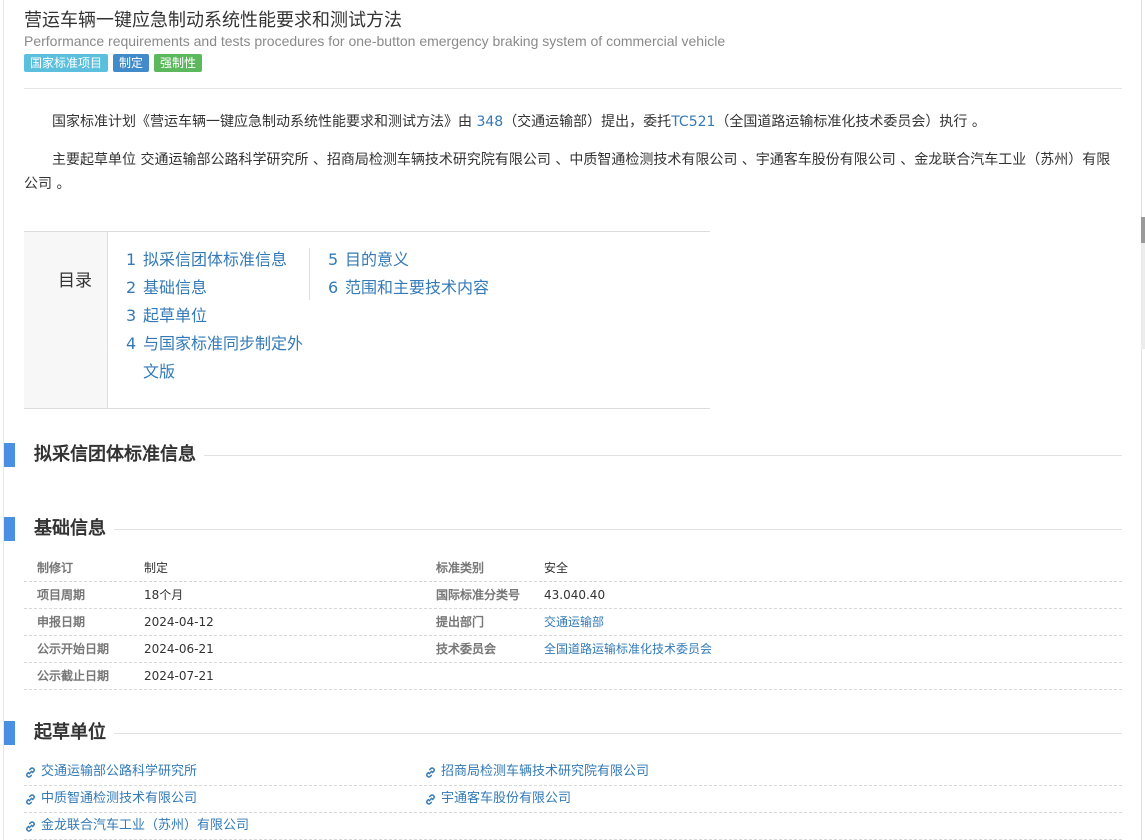 This screenshot has width=1145, height=840. Describe the element at coordinates (119, 799) in the screenshot. I see `drafter-name: 中质智通检测技术有限公司` at that location.